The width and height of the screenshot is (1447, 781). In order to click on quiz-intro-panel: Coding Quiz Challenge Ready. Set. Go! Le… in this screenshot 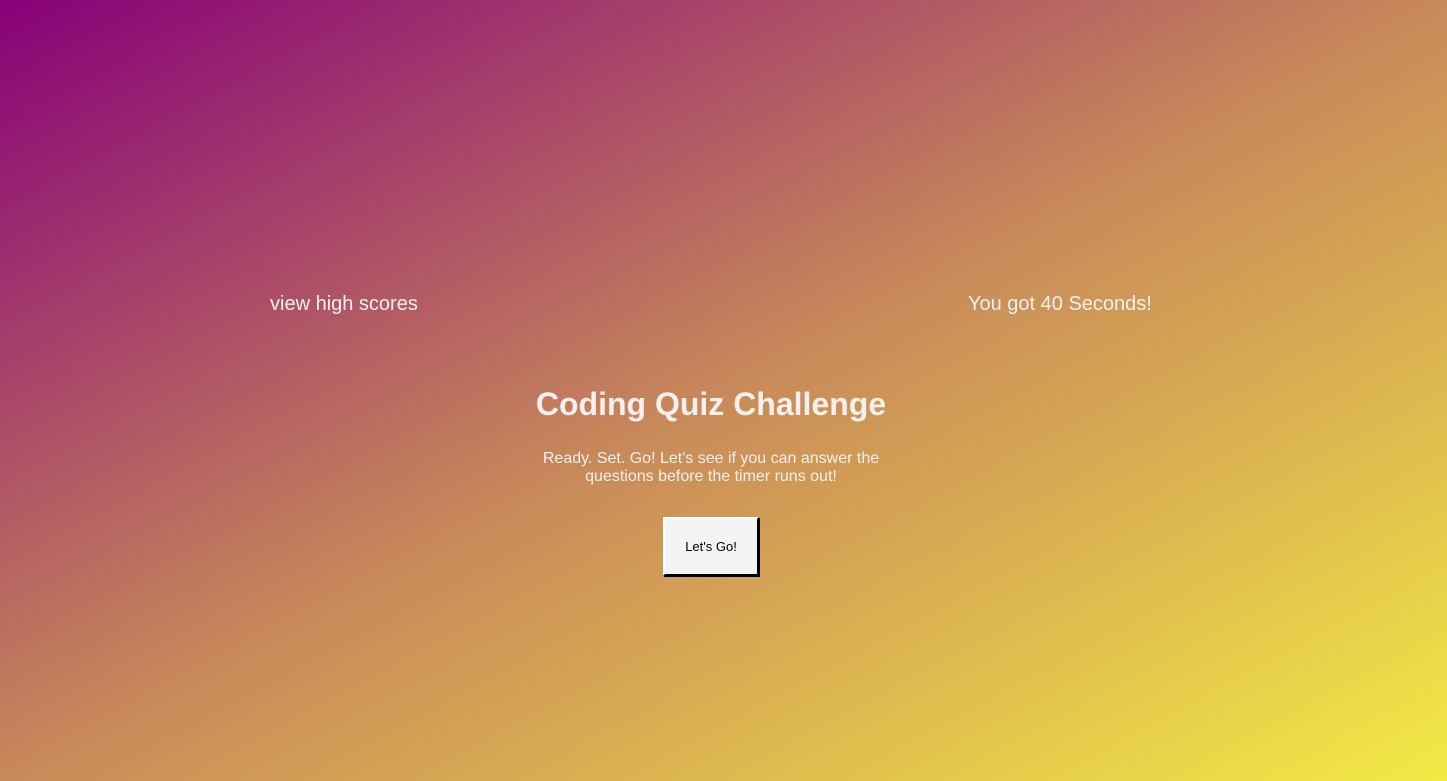, I will do `click(711, 478)`.